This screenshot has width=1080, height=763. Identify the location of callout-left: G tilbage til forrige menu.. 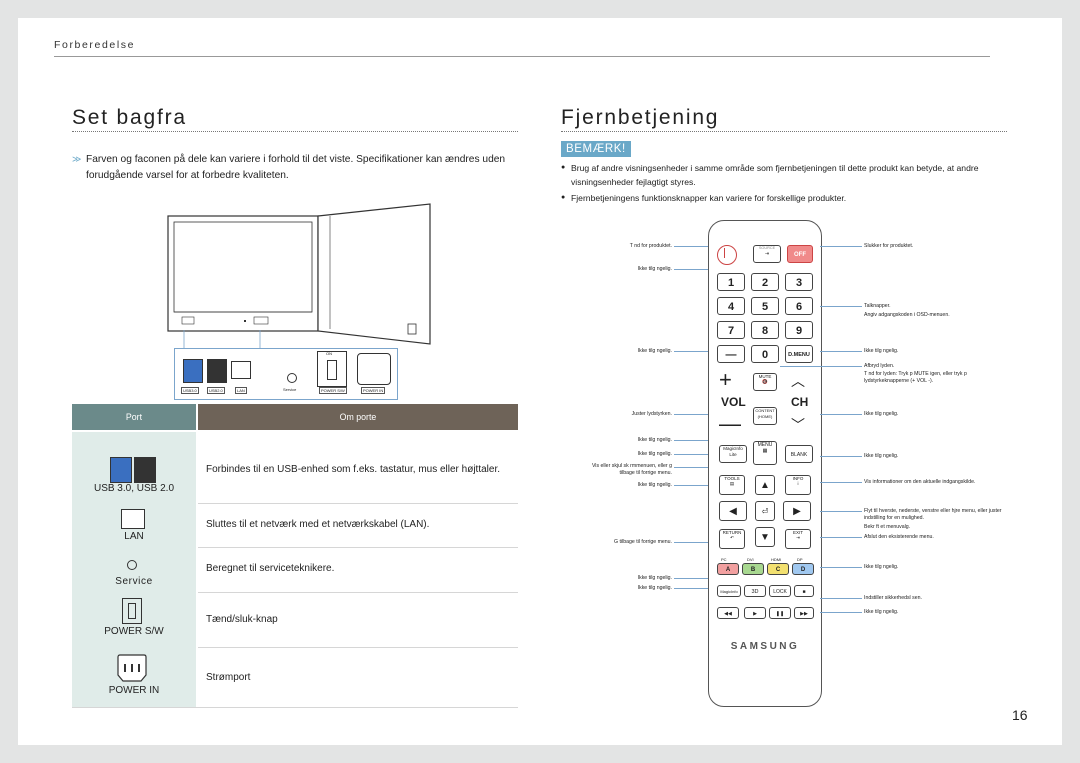
(643, 542).